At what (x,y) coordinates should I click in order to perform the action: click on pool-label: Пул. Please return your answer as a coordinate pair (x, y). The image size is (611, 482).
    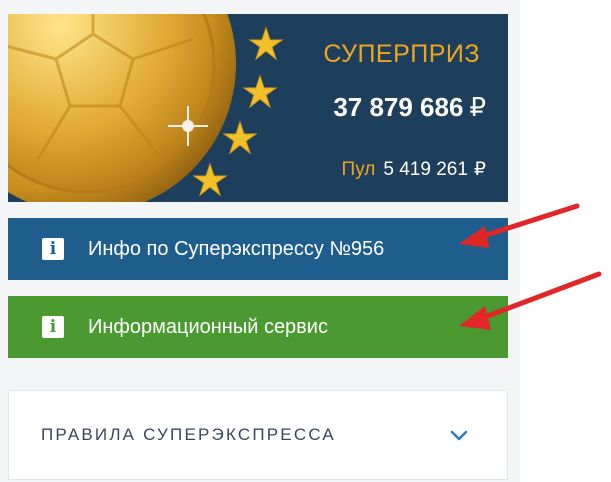
    Looking at the image, I should click on (358, 169).